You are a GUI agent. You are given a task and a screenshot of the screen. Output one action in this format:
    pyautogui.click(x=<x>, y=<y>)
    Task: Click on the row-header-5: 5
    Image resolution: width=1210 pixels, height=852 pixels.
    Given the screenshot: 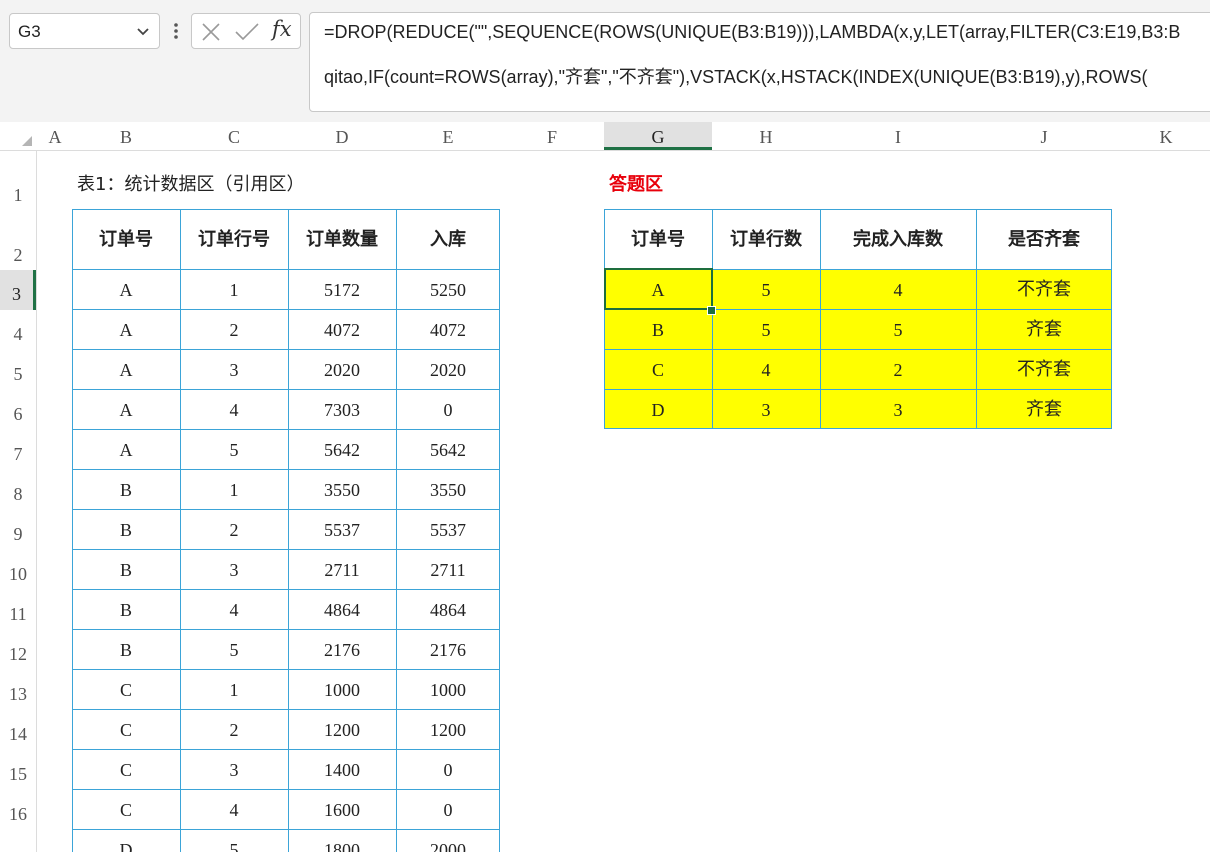 What is the action you would take?
    pyautogui.click(x=18, y=370)
    